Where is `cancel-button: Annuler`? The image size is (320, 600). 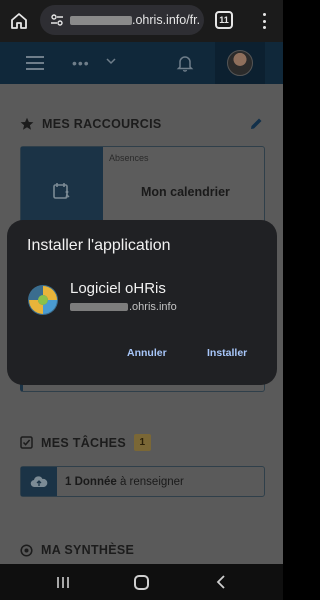
cancel-button: Annuler is located at coordinates (147, 353).